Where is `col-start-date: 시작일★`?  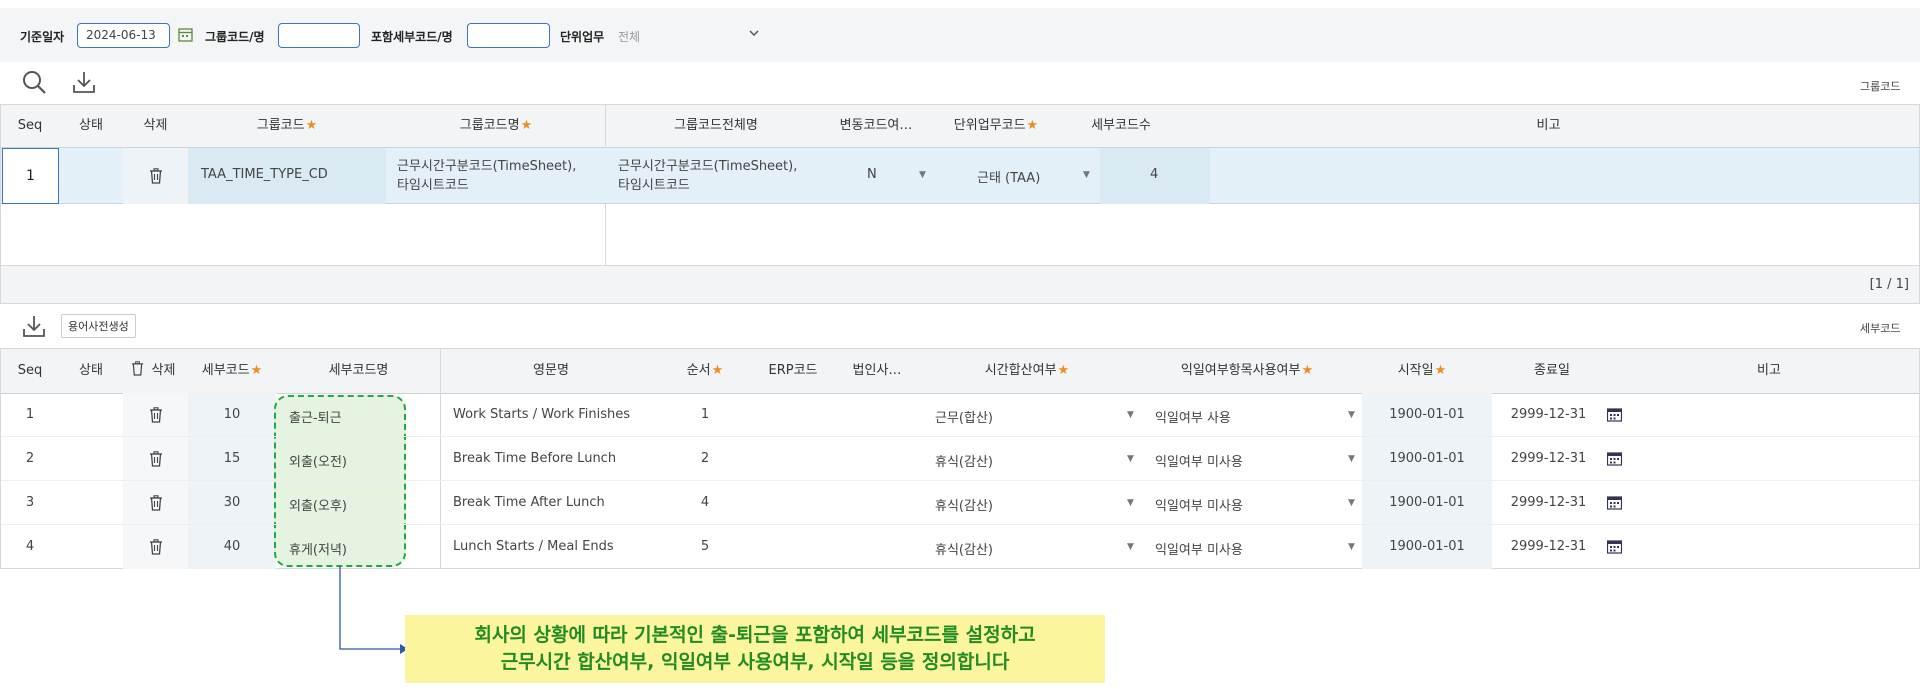
col-start-date: 시작일★ is located at coordinates (1422, 370).